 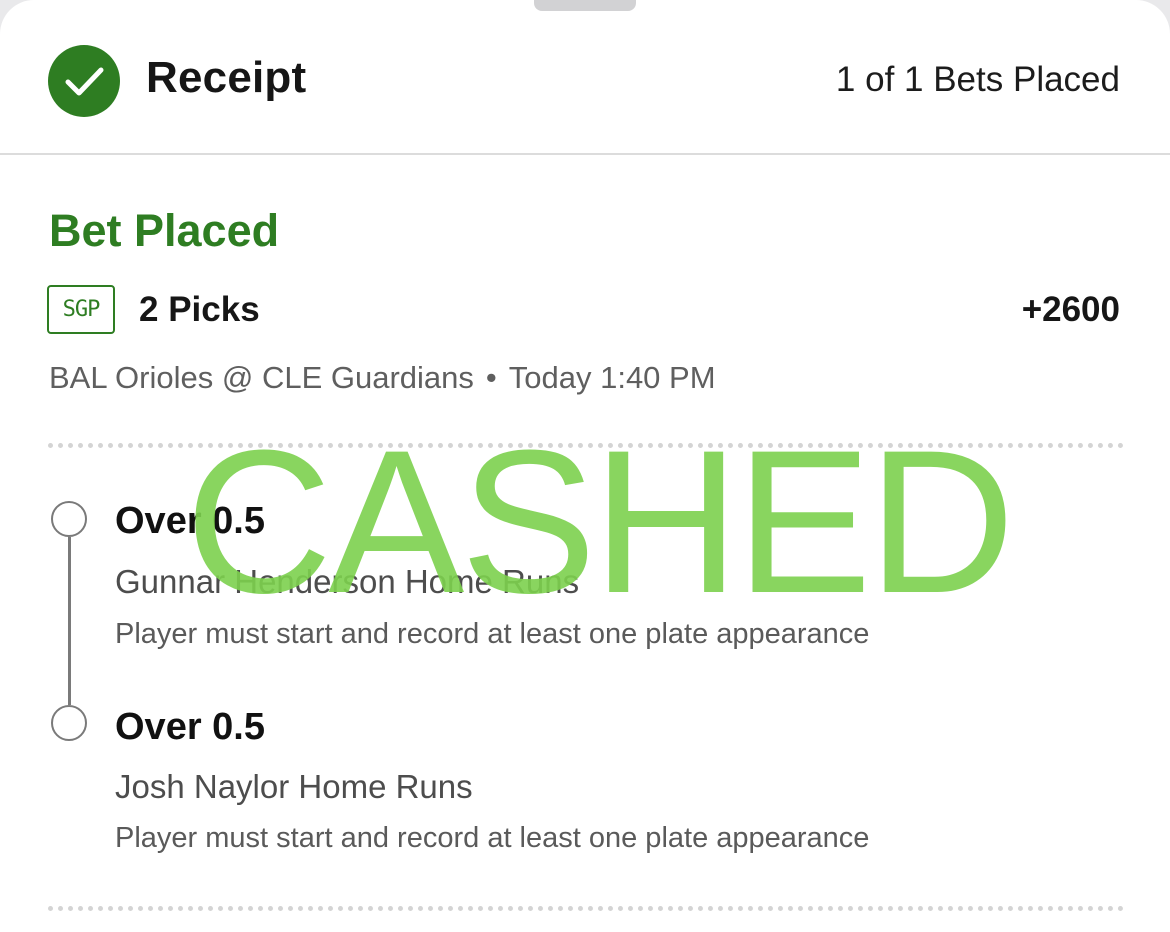 I want to click on legs-timeline-connector, so click(x=69, y=621).